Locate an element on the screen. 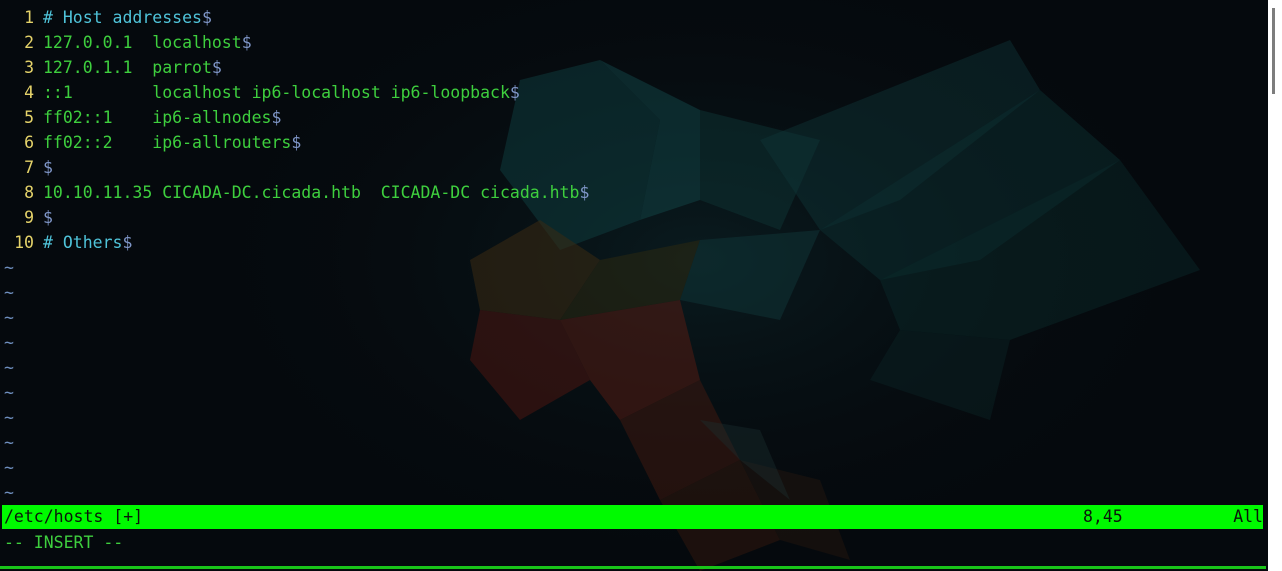  buffer-line: 9 $ is located at coordinates (633, 217).